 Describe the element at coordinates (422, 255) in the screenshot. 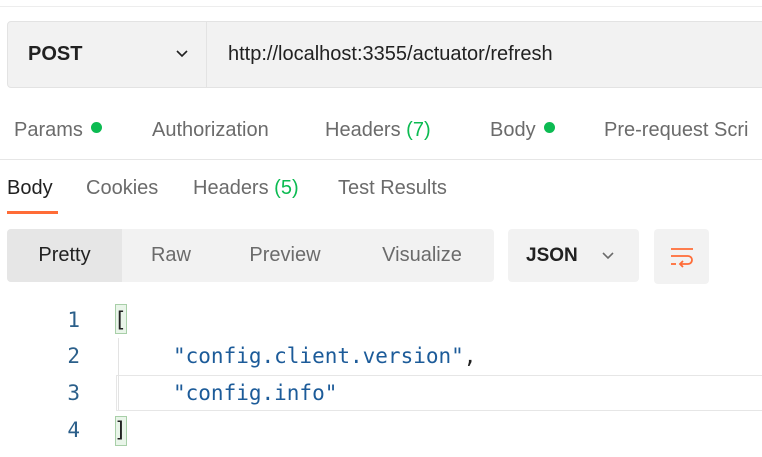

I see `view-visualize-button: Visualize` at that location.